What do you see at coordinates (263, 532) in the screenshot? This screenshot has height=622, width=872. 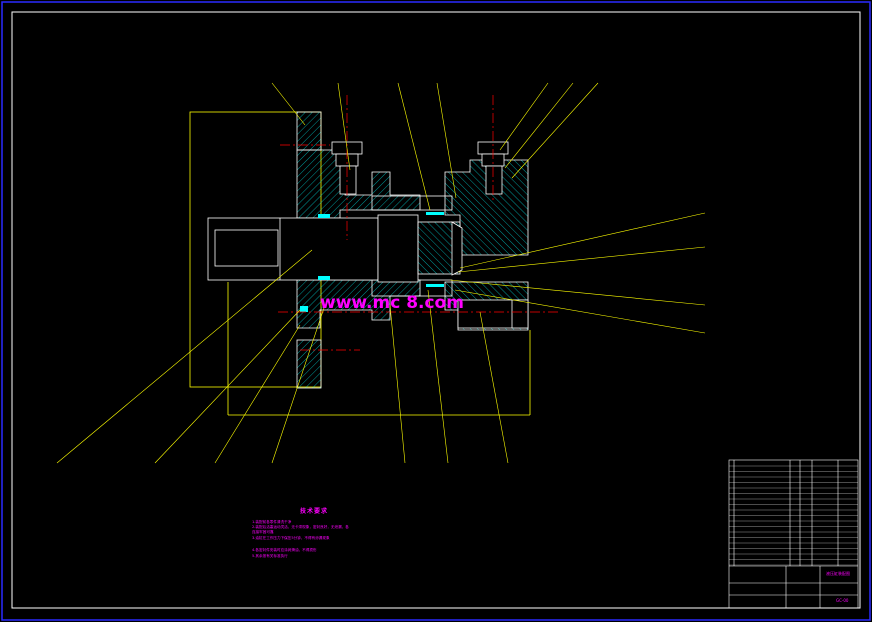 I see `note-line: 连接牢固可靠` at bounding box center [263, 532].